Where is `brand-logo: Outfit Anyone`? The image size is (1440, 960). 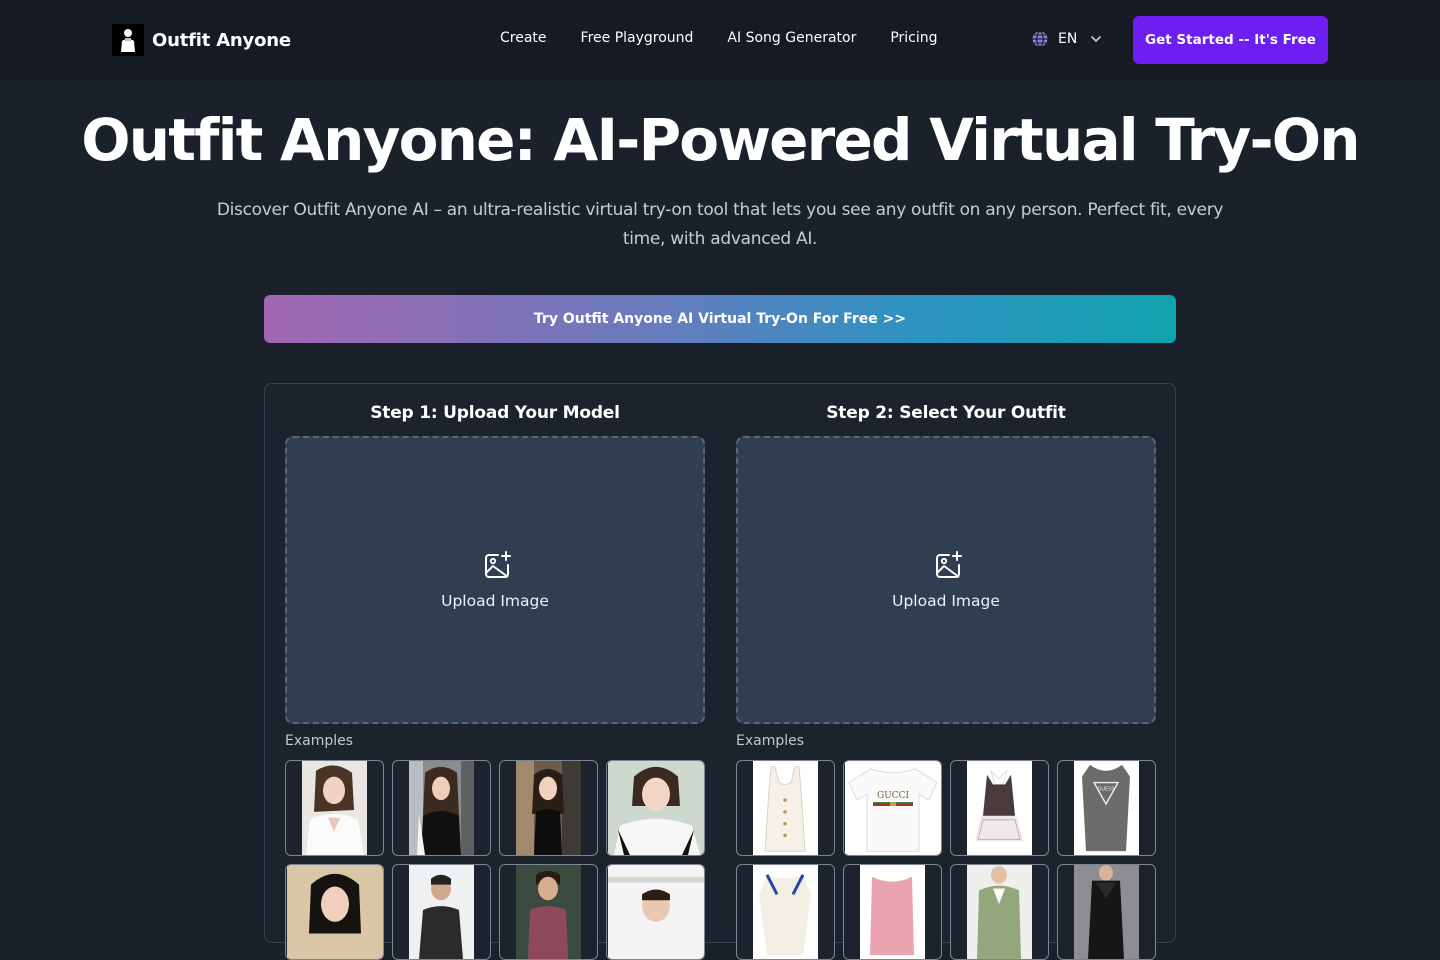 brand-logo: Outfit Anyone is located at coordinates (201, 40).